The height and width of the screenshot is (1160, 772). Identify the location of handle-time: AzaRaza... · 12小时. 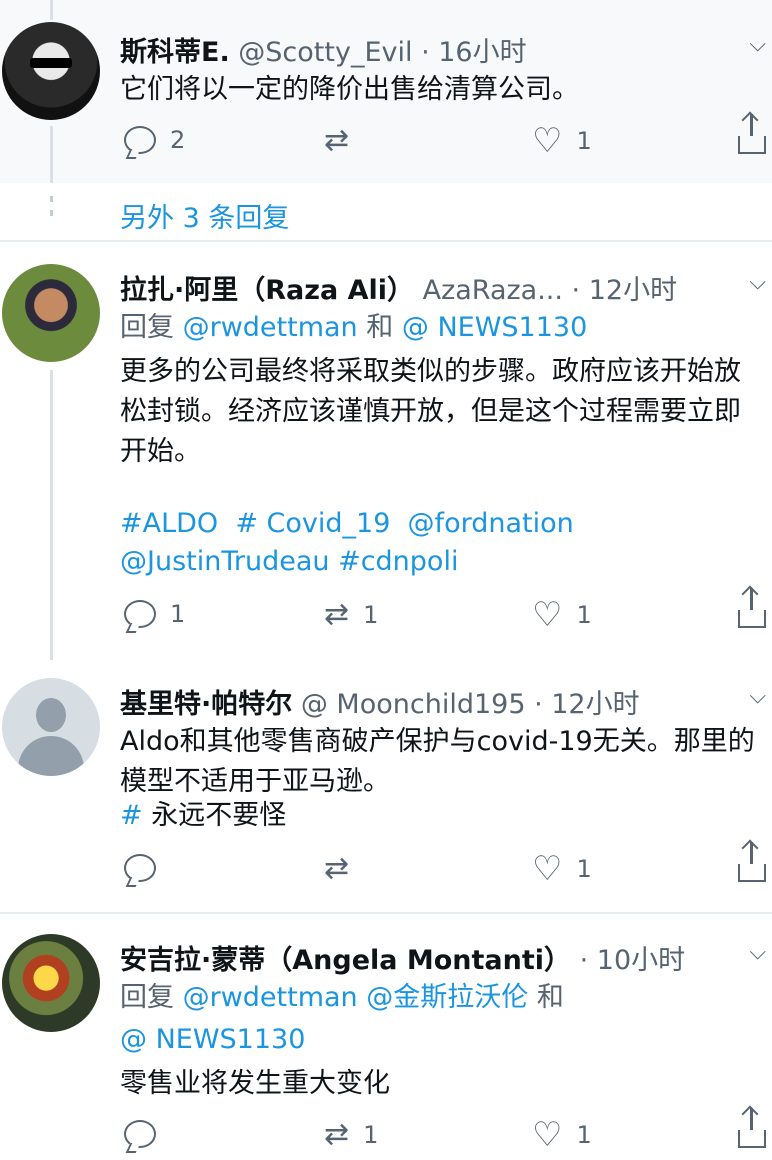
(546, 290).